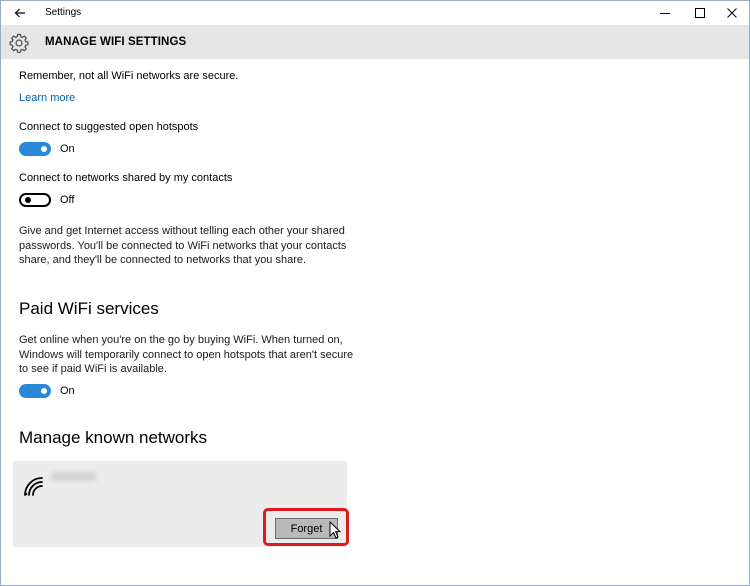 This screenshot has width=750, height=586. I want to click on close-icon, so click(732, 13).